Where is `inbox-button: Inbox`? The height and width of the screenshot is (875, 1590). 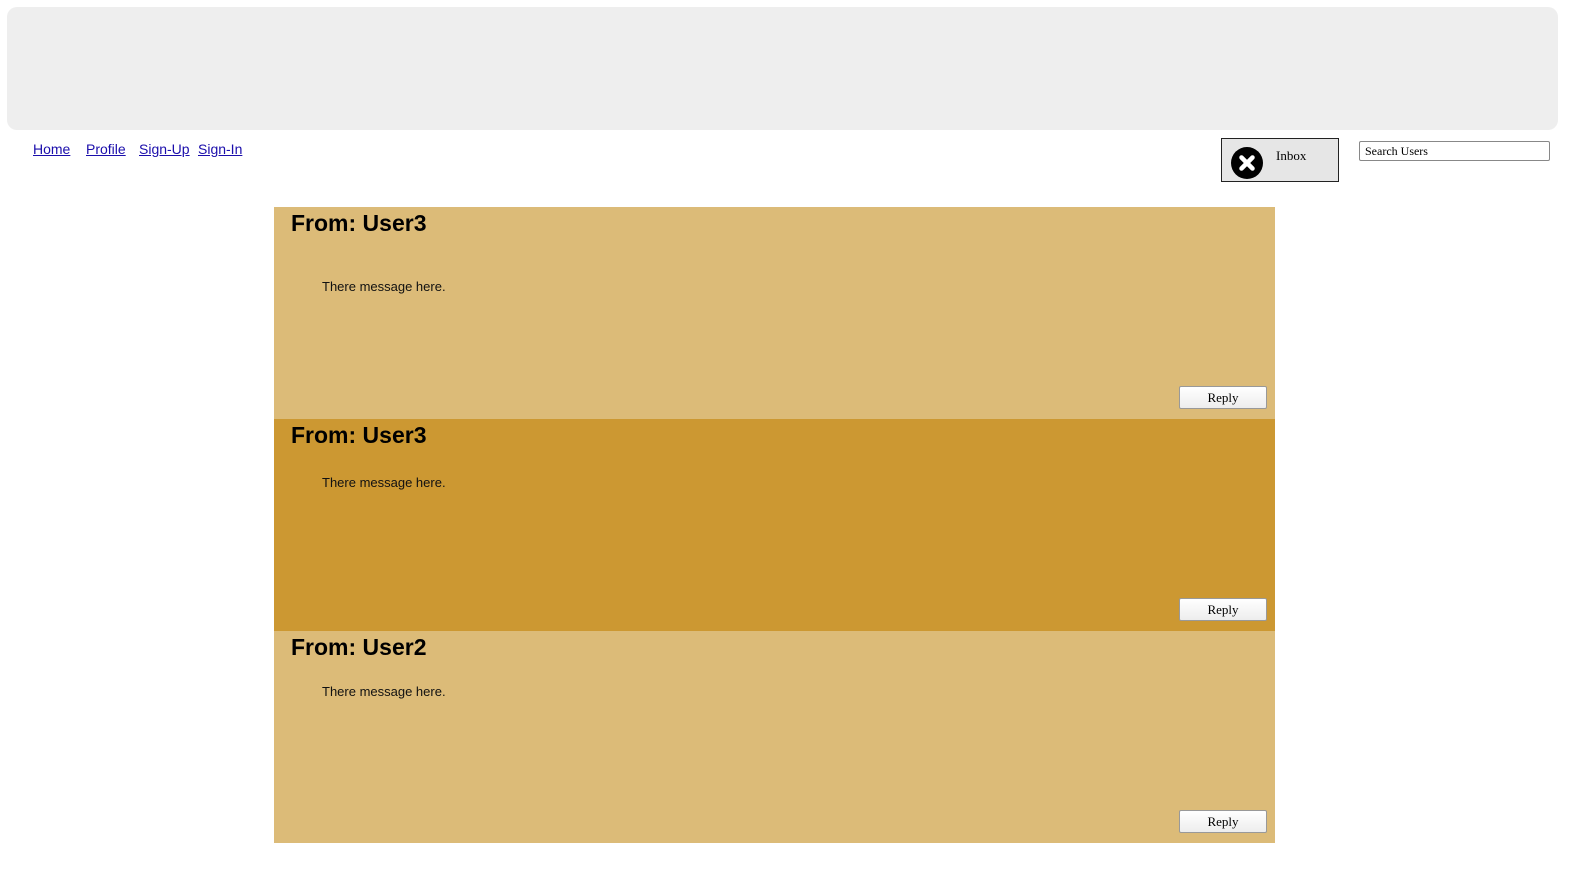
inbox-button: Inbox is located at coordinates (1280, 160).